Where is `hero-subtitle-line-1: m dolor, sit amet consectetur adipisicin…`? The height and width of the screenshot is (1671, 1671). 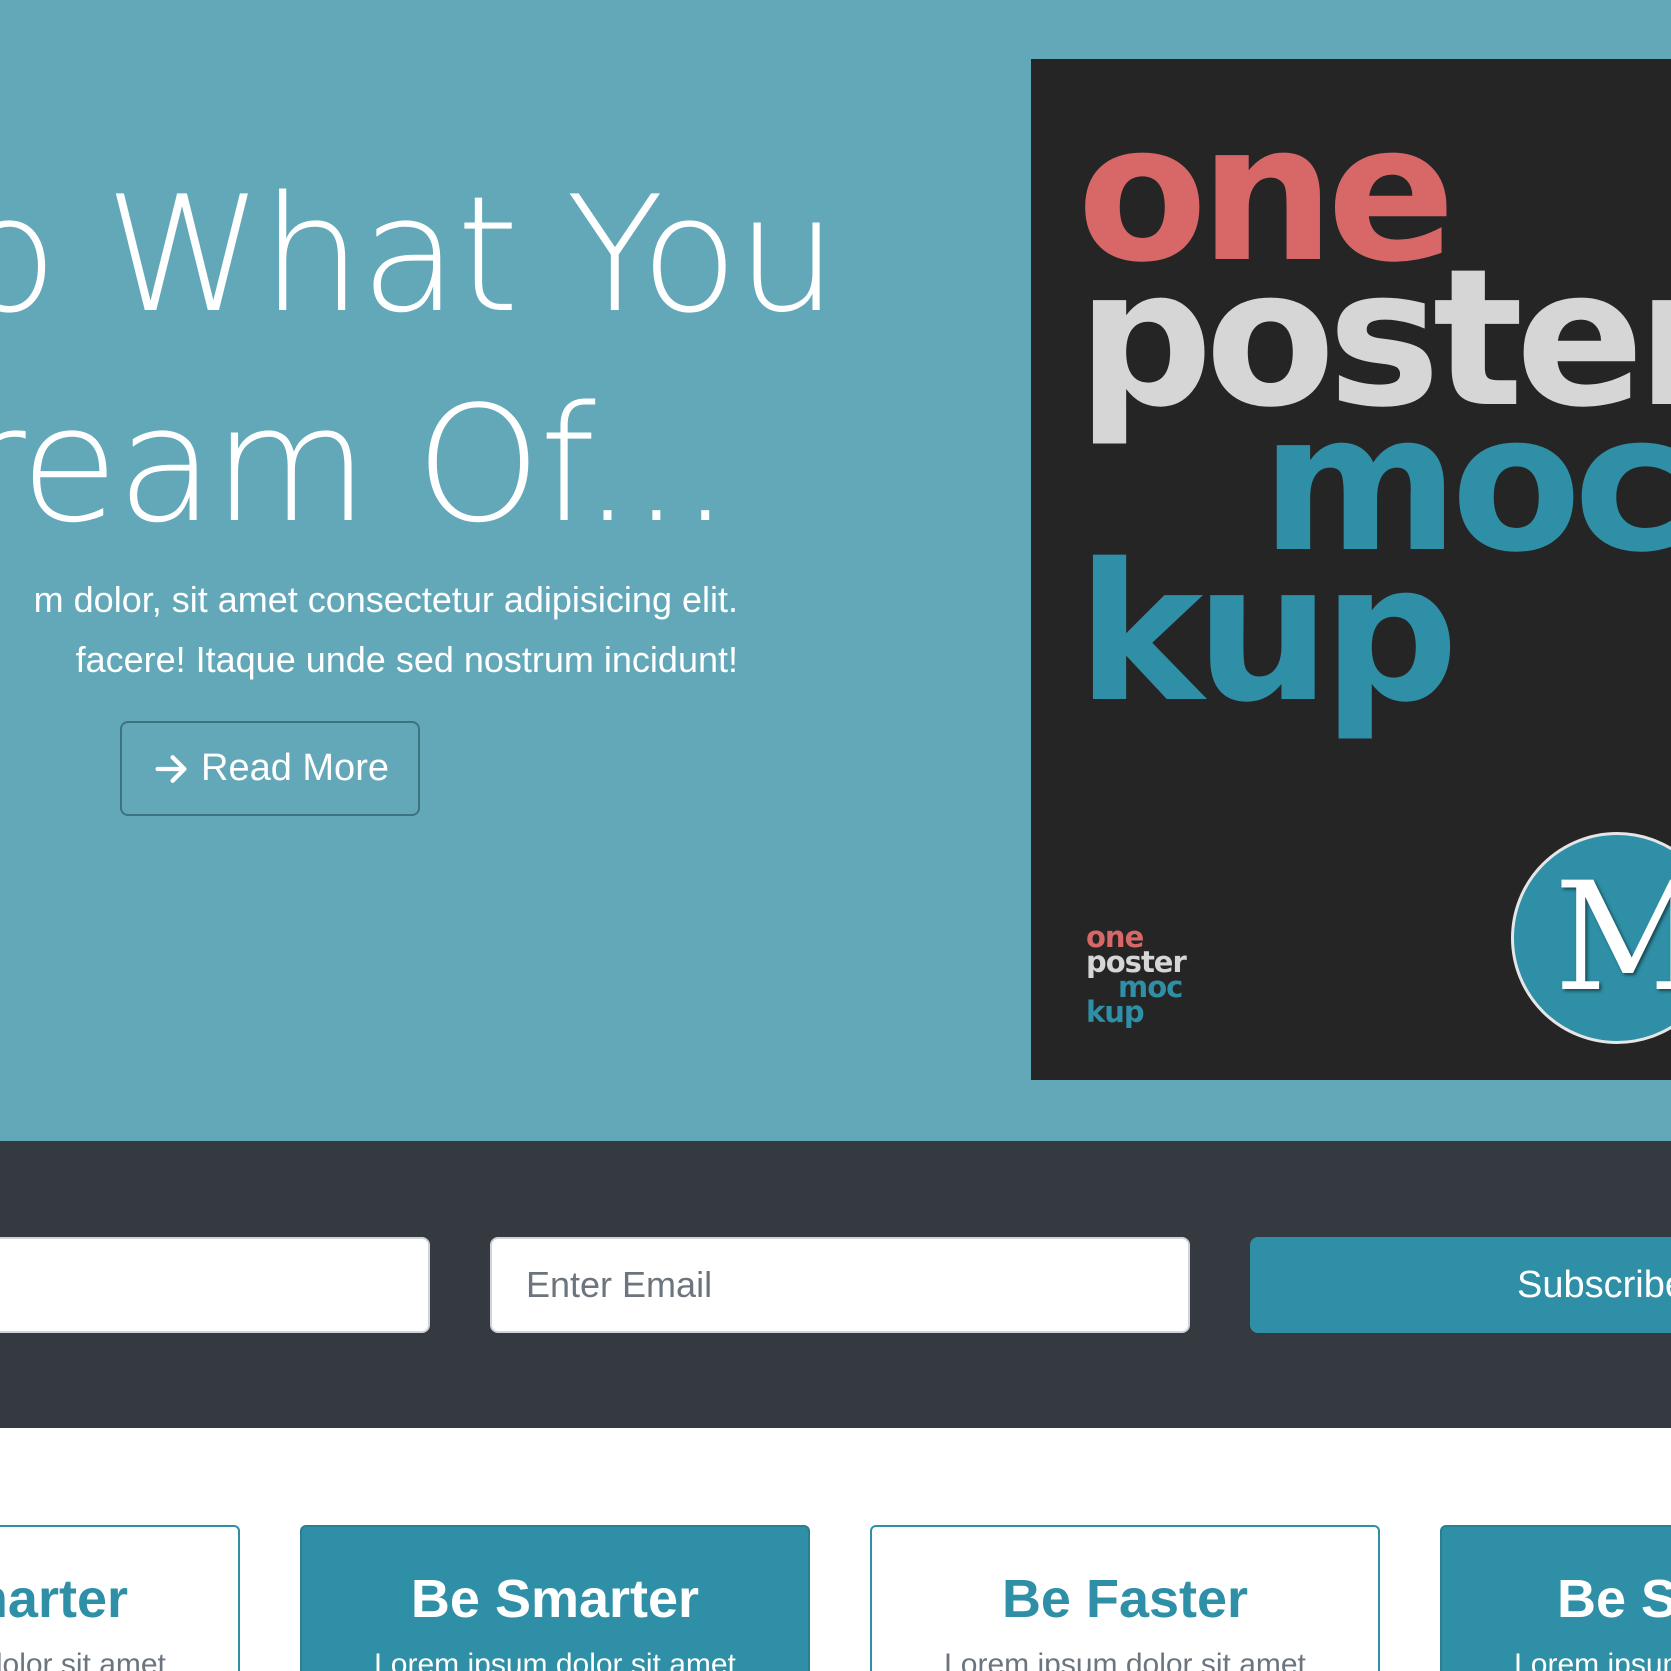
hero-subtitle-line-1: m dolor, sit amet consectetur adipisicin… is located at coordinates (385, 599).